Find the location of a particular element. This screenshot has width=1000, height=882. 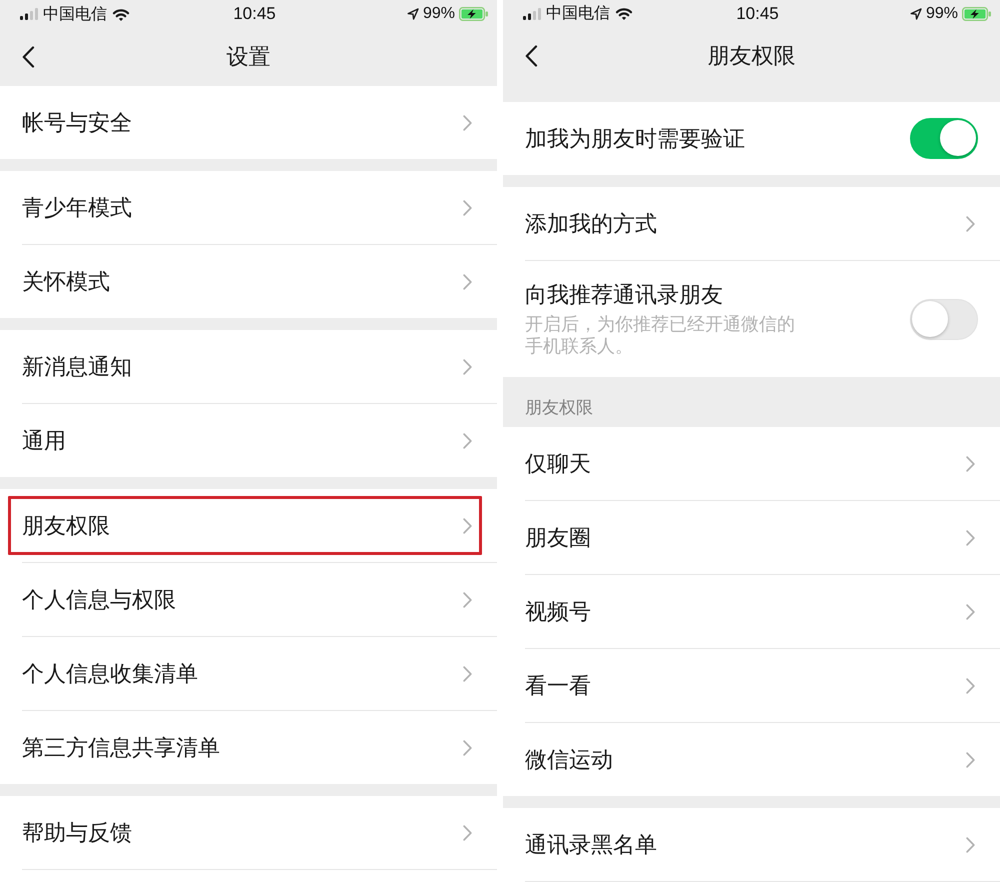

setting-description: 开启后，为你推荐已经开通微信的手机联系人。 is located at coordinates (660, 335).